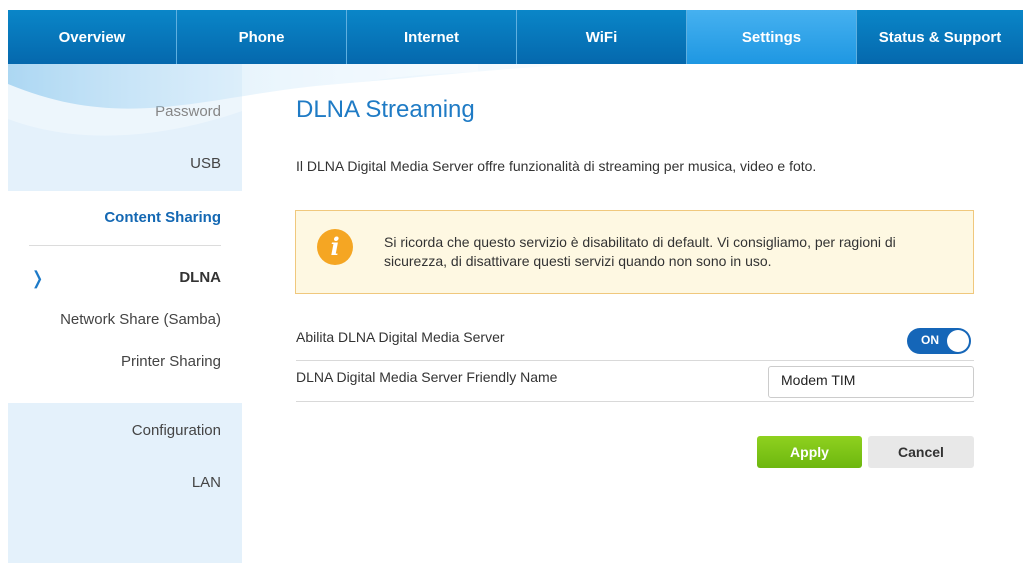  Describe the element at coordinates (635, 340) in the screenshot. I see `enable-dlna-row: Abilita DLNA Digital Media Server ON` at that location.